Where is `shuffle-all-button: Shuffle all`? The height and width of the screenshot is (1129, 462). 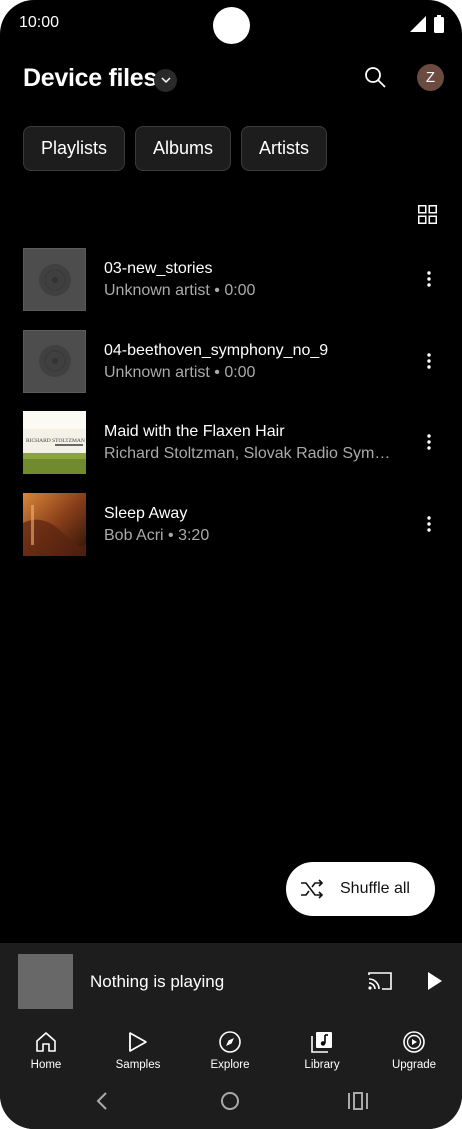
shuffle-all-button: Shuffle all is located at coordinates (360, 889).